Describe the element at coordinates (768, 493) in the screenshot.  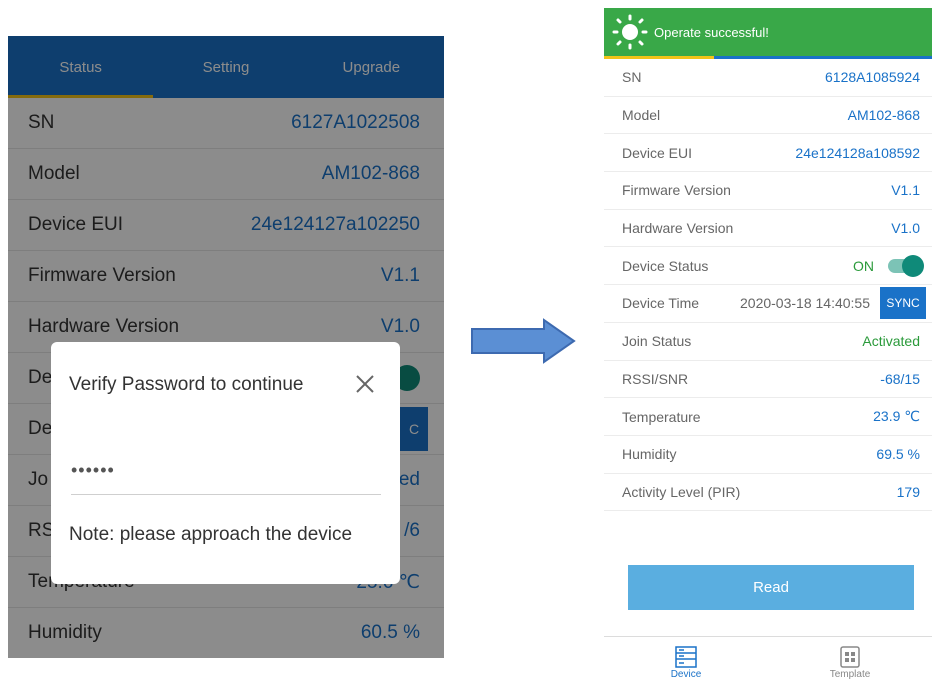
I see `row-activity-level: Activity Level (PIR) 179` at that location.